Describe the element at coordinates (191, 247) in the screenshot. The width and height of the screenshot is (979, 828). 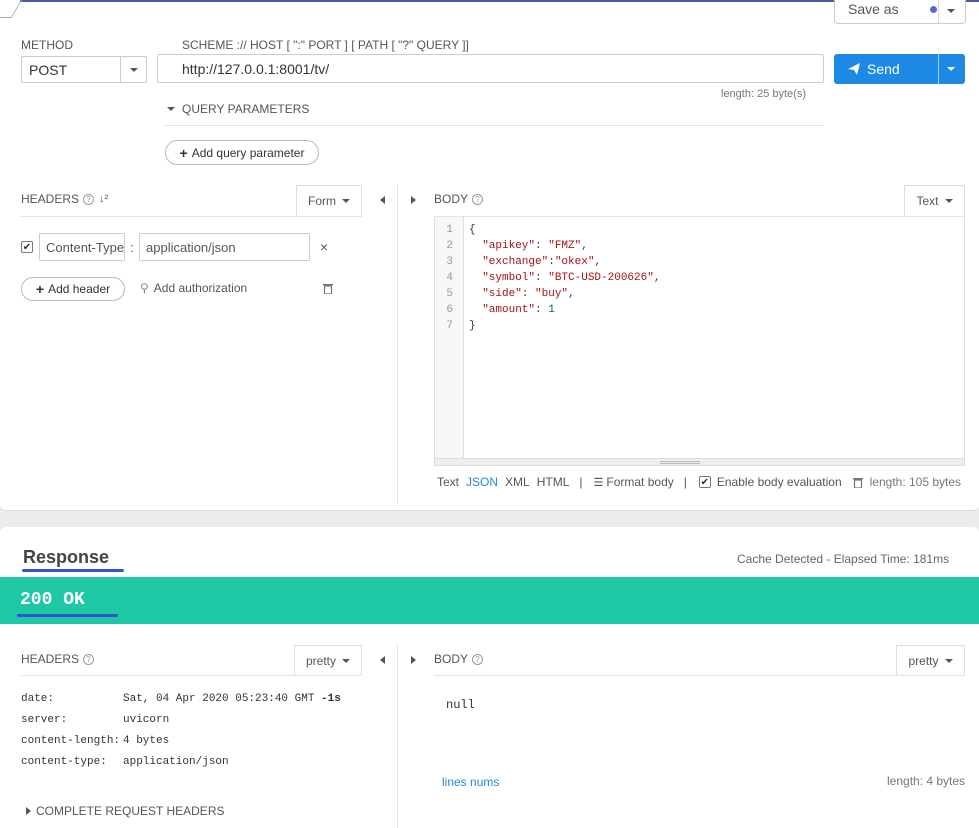
I see `header-value-value: application/json` at that location.